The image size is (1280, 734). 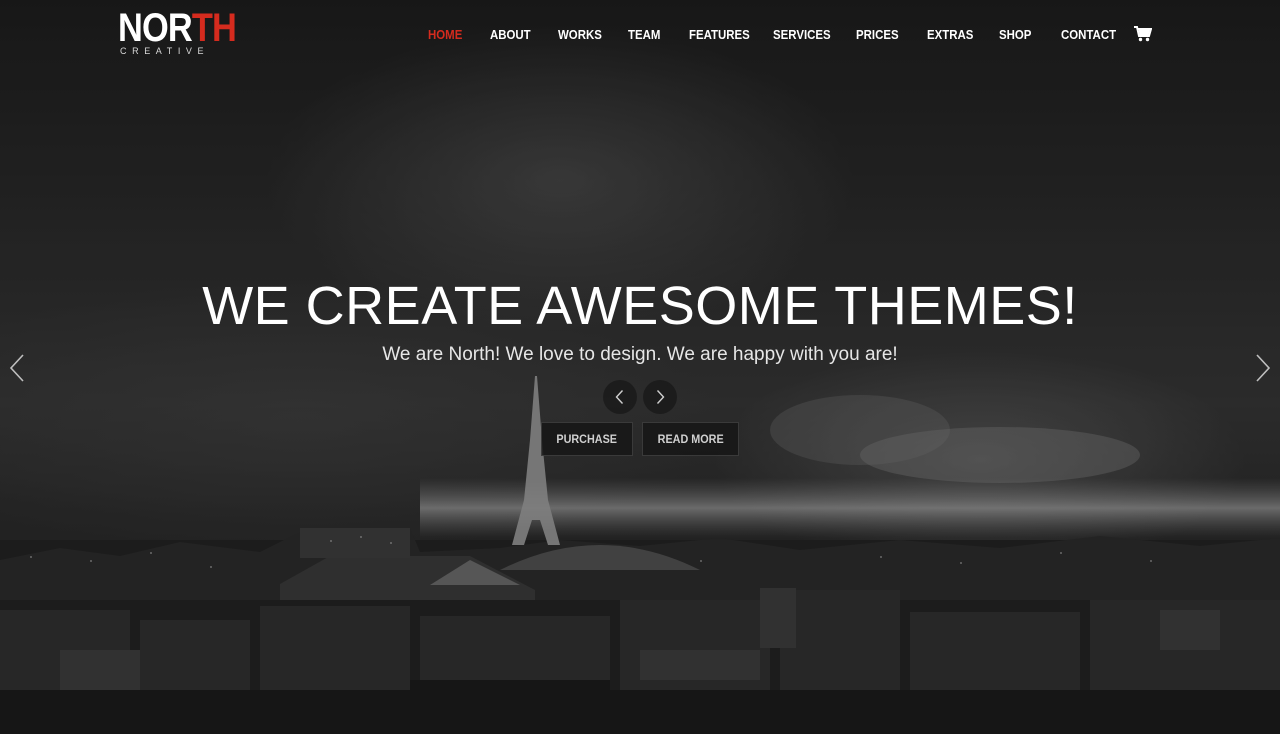 I want to click on slider-next-button, so click(x=1263, y=368).